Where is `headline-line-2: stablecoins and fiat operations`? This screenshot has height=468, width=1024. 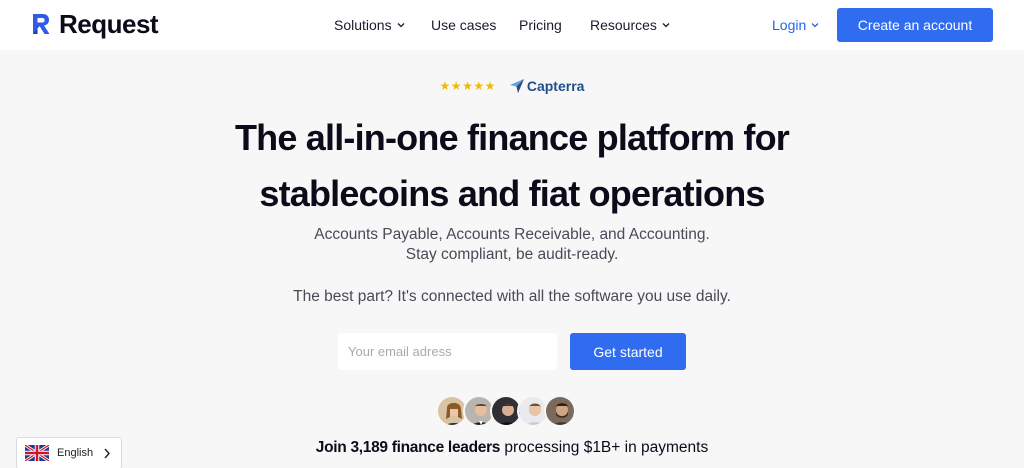
headline-line-2: stablecoins and fiat operations is located at coordinates (512, 193).